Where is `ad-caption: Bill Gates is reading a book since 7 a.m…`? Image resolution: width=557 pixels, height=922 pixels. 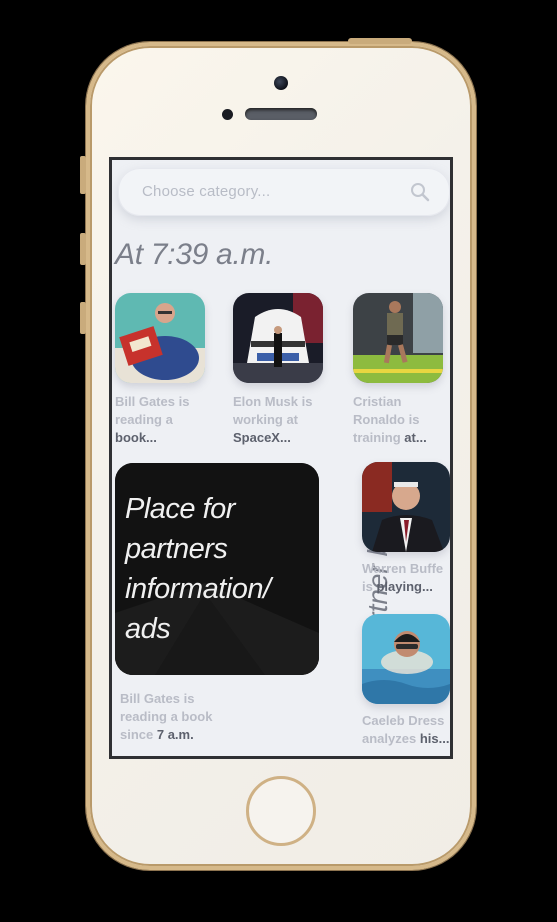 ad-caption: Bill Gates is reading a book since 7 a.m… is located at coordinates (166, 716).